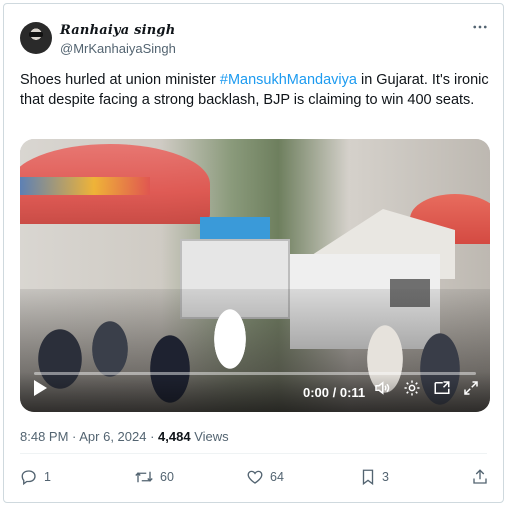 This screenshot has height=507, width=520. I want to click on like-count: 64, so click(277, 477).